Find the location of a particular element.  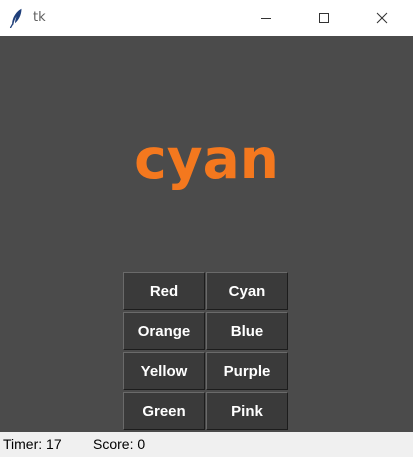

title-bar: tk is located at coordinates (206, 18).